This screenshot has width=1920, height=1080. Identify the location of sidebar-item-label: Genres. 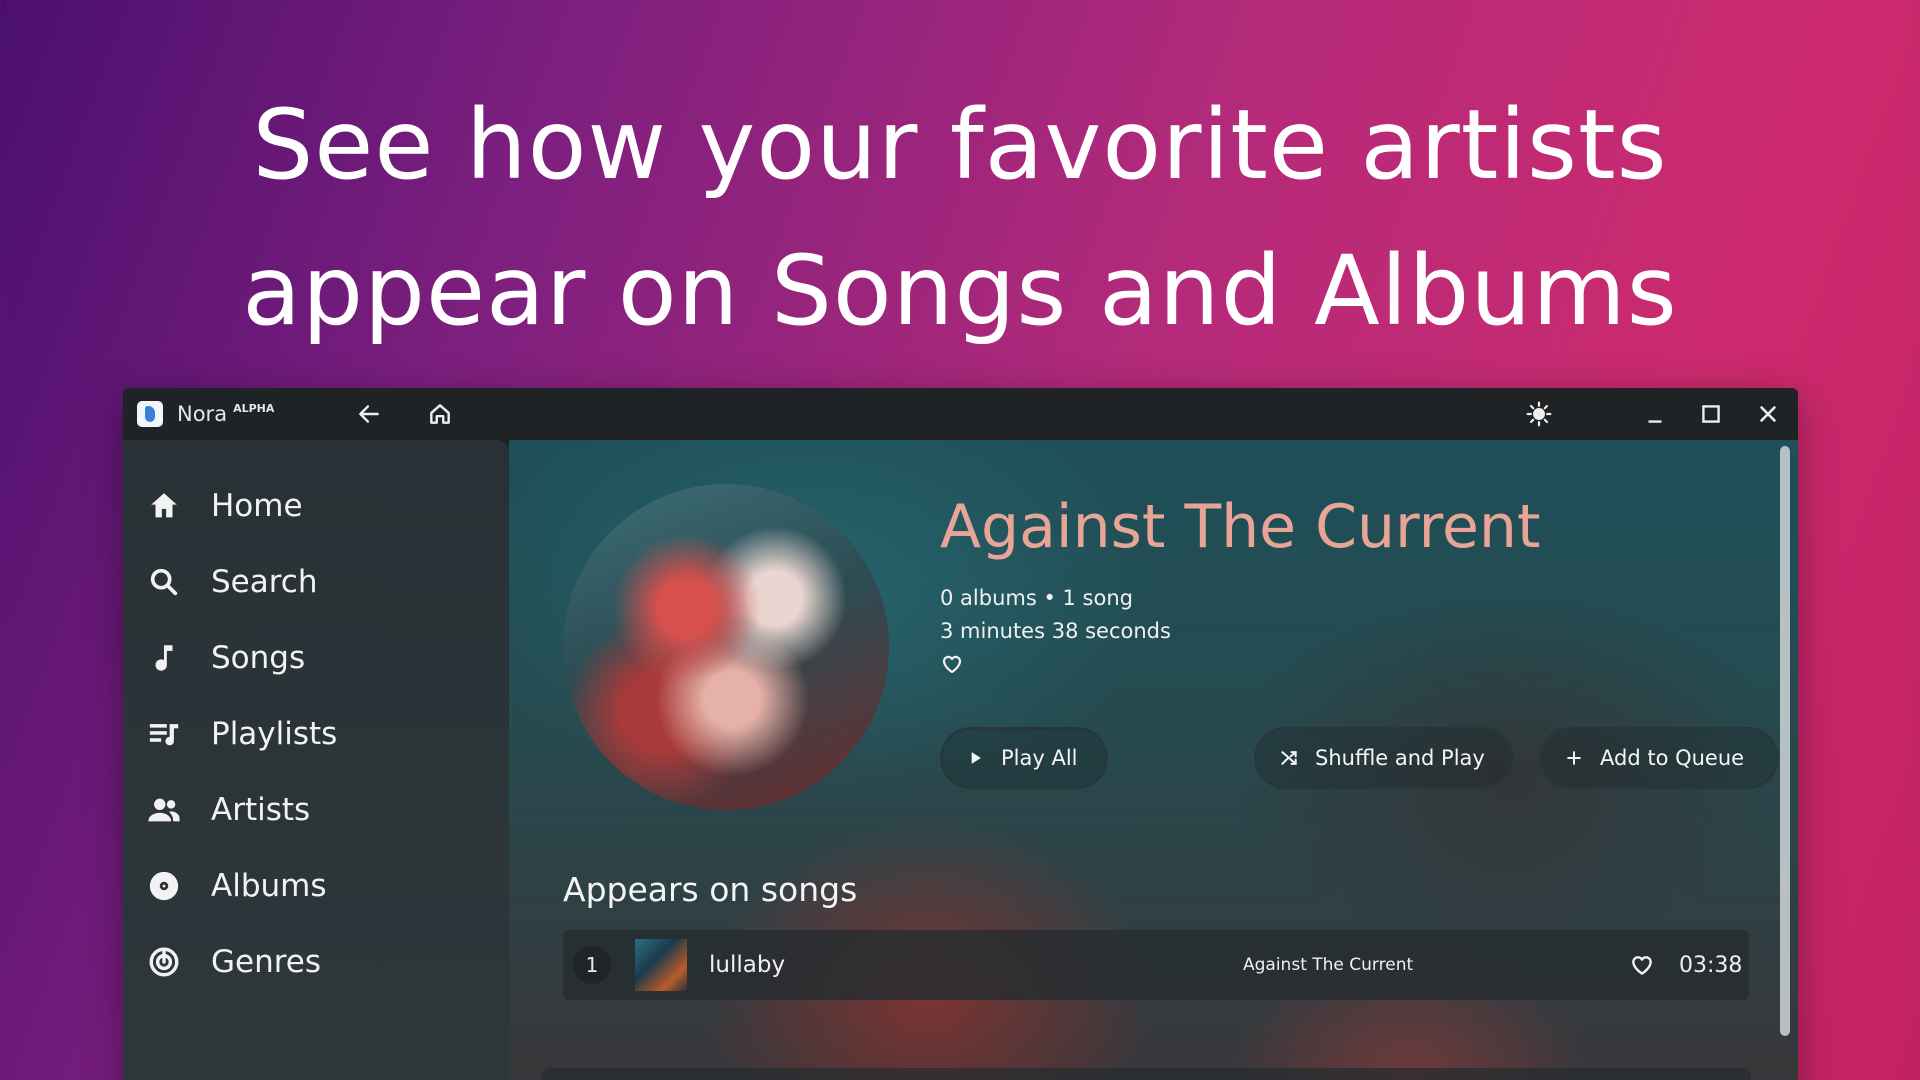
(266, 962).